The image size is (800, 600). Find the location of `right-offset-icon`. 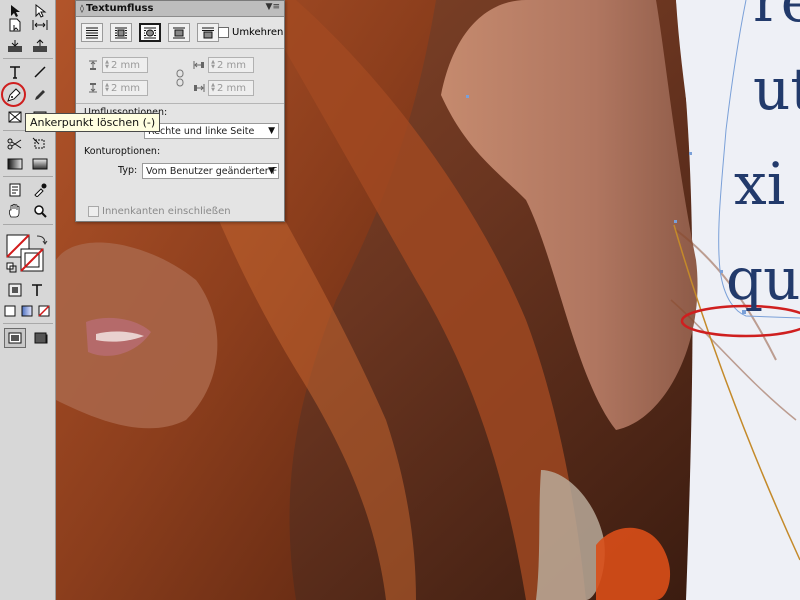

right-offset-icon is located at coordinates (199, 88).